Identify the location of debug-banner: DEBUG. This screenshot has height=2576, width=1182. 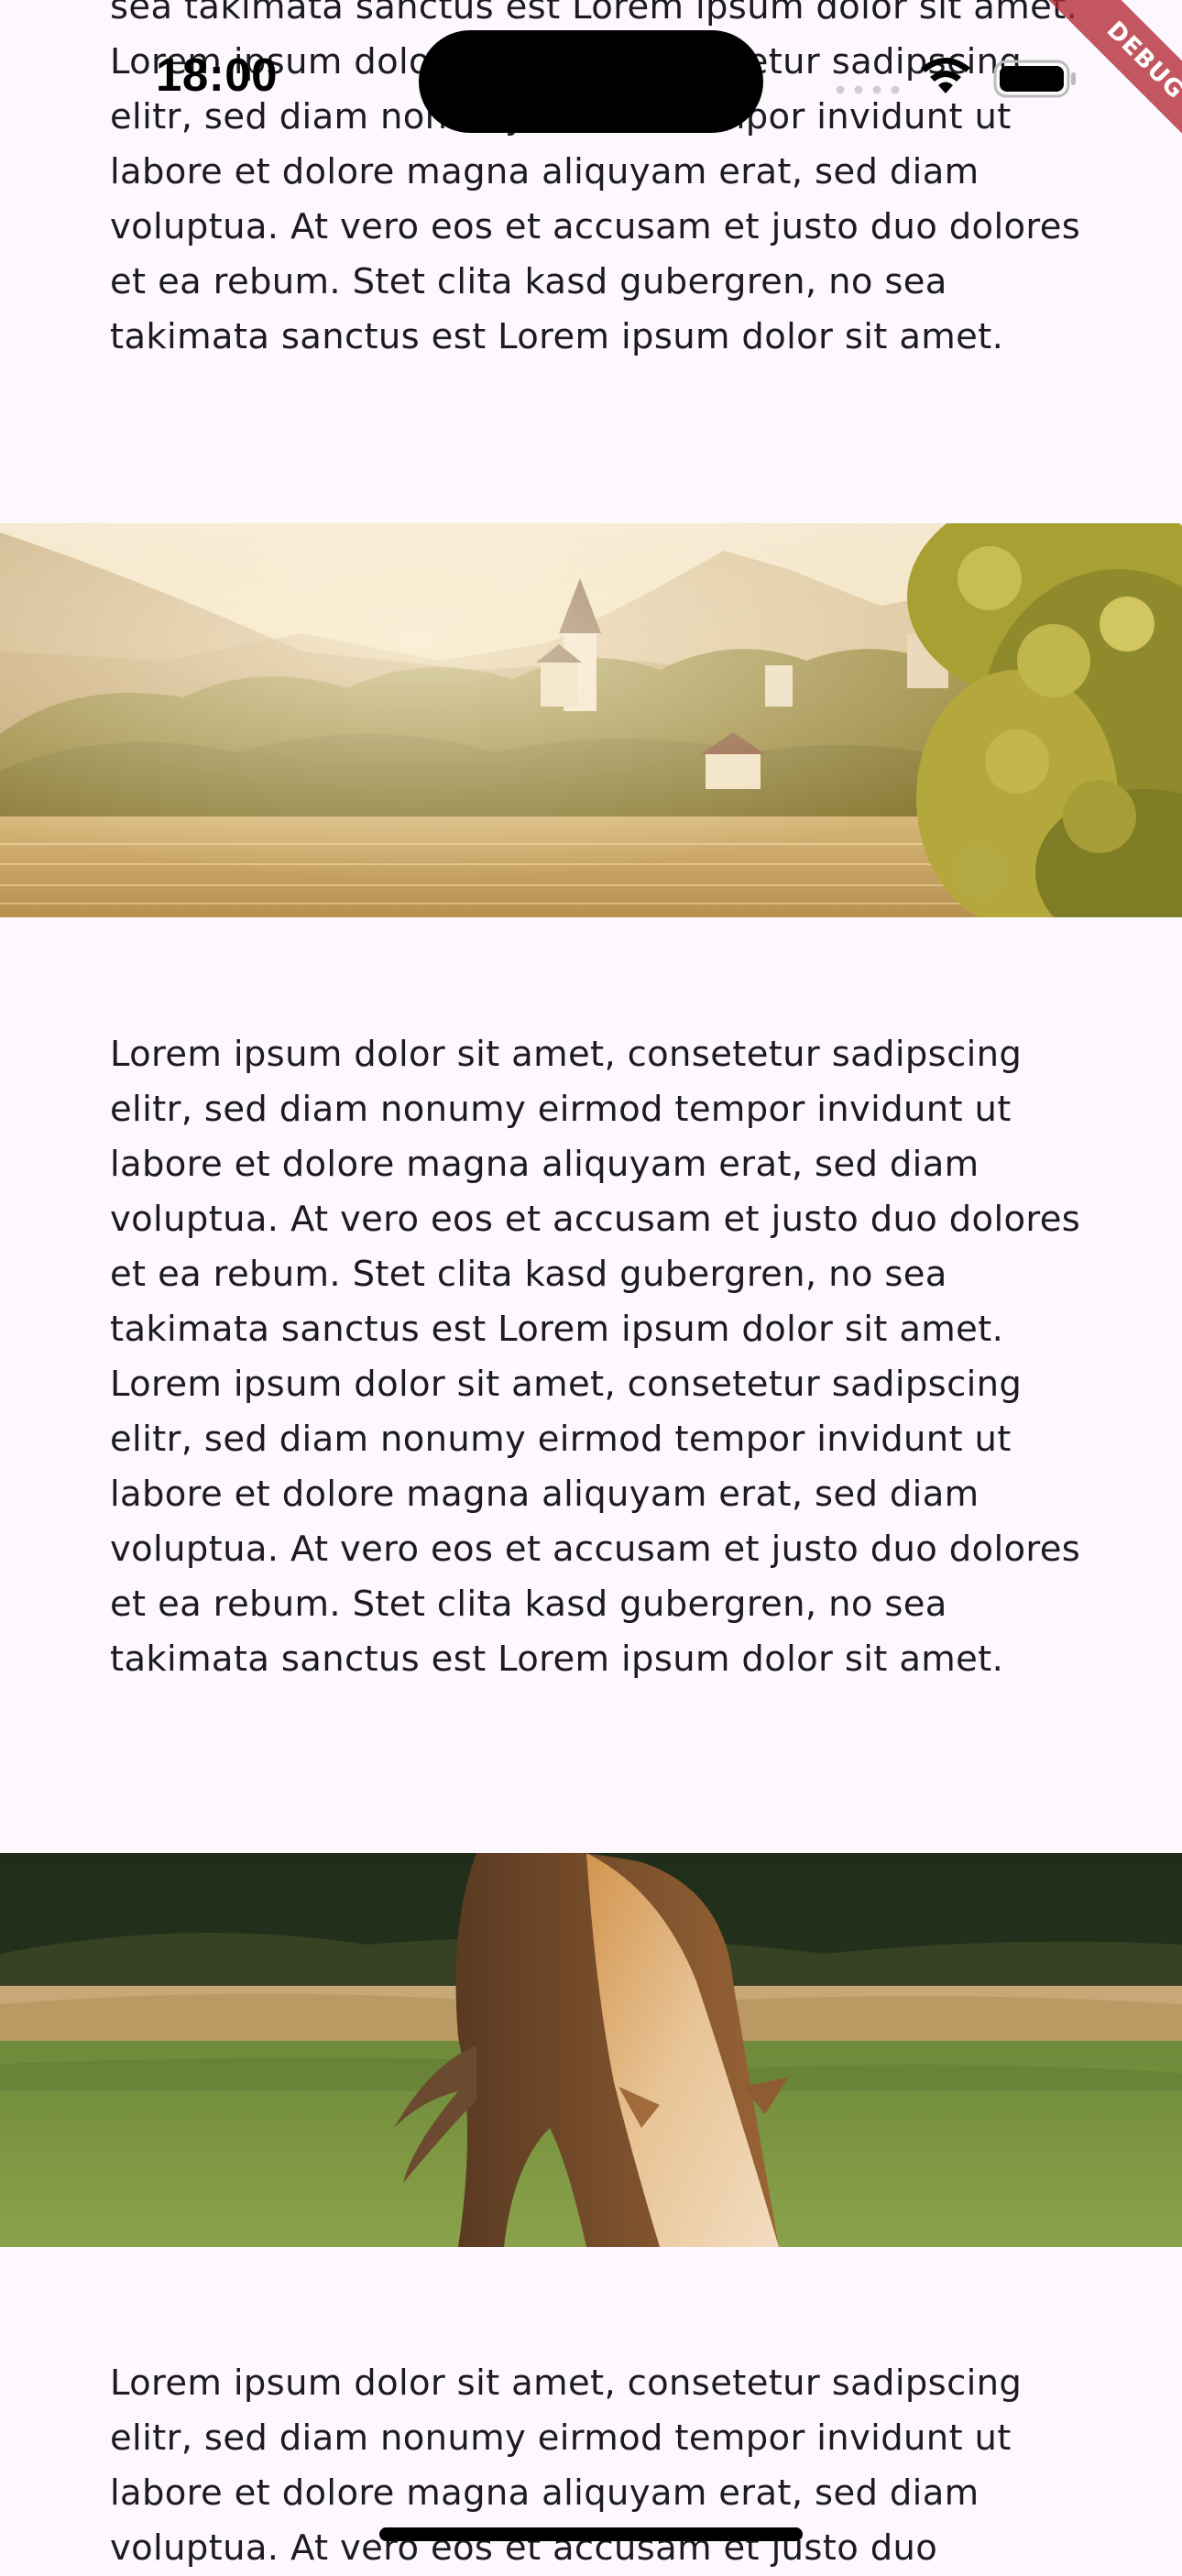
(1090, 92).